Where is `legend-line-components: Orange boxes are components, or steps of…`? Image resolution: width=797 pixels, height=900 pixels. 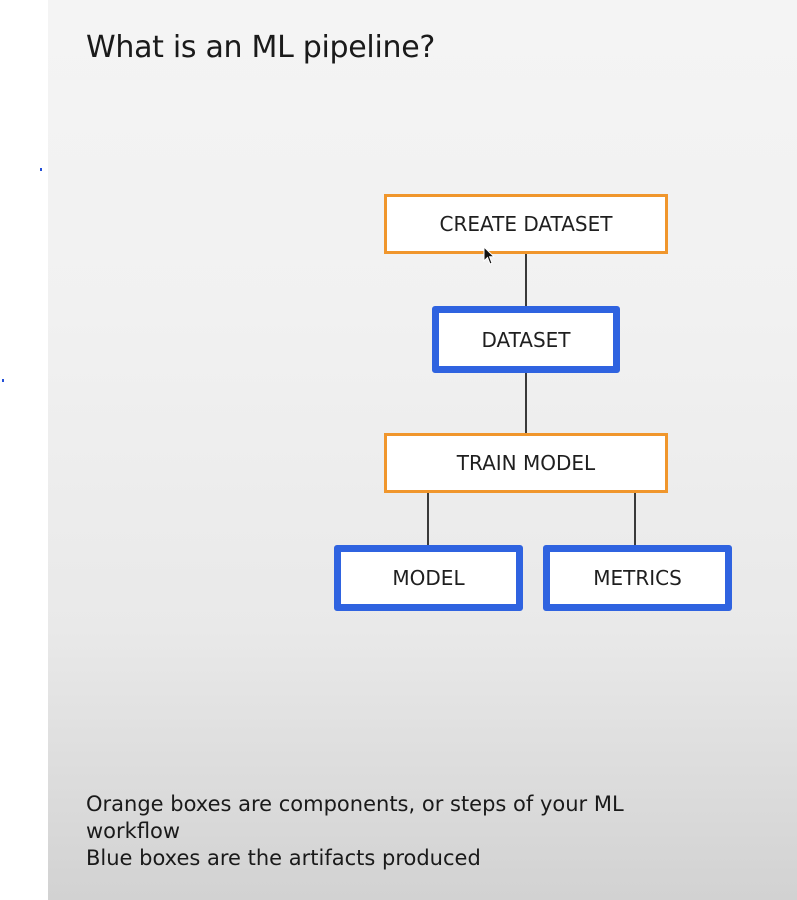 legend-line-components: Orange boxes are components, or steps of… is located at coordinates (355, 804).